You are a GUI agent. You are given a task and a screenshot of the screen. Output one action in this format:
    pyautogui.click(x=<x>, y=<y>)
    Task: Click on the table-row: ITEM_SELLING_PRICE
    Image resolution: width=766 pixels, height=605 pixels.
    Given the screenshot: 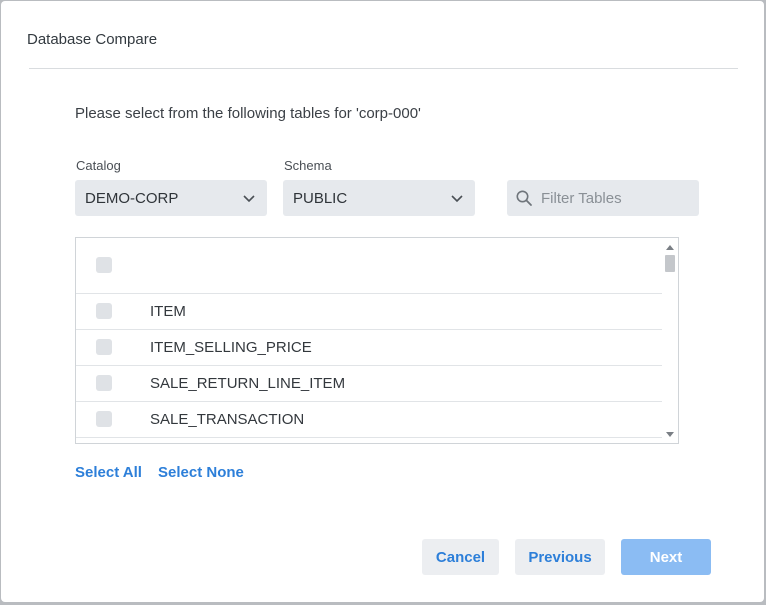 What is the action you would take?
    pyautogui.click(x=369, y=348)
    